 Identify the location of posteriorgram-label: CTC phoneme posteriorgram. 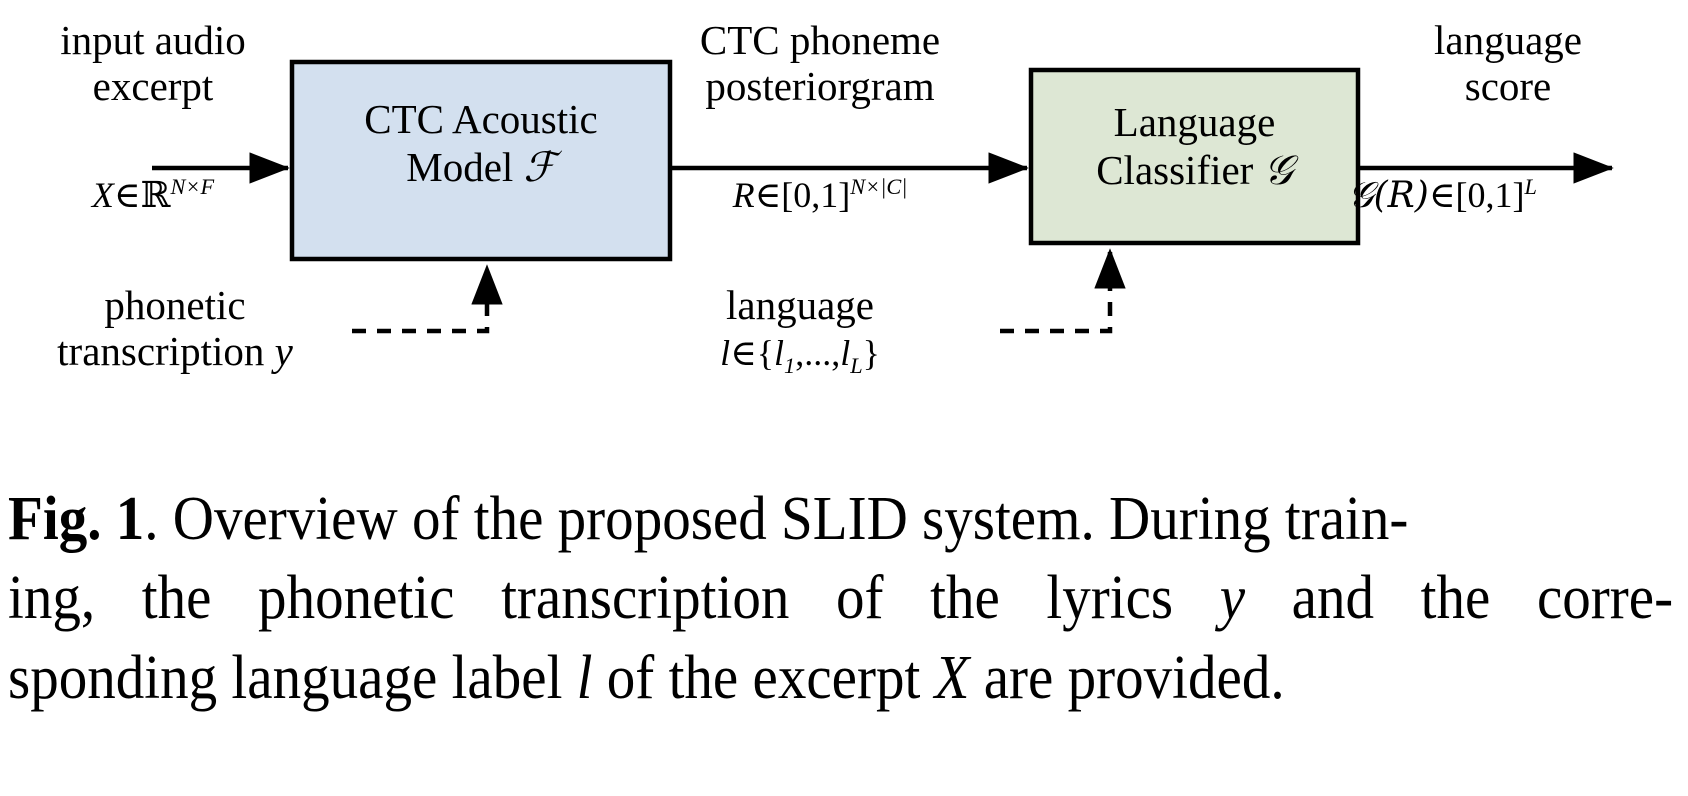
(820, 63).